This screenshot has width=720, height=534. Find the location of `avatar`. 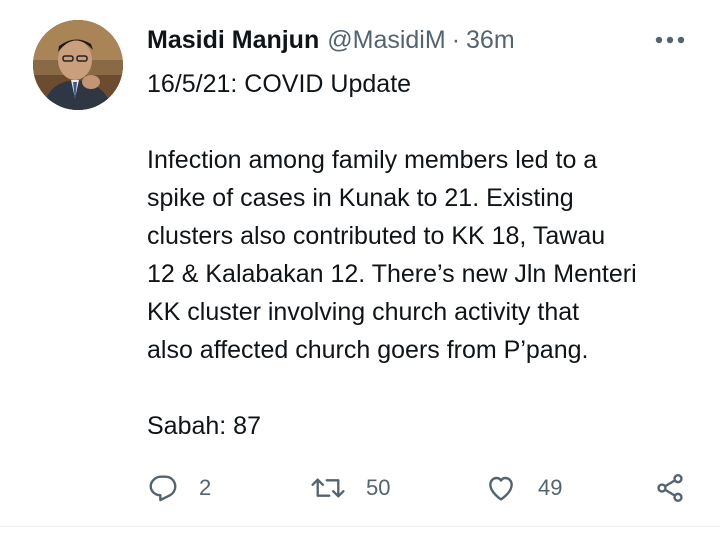

avatar is located at coordinates (78, 65).